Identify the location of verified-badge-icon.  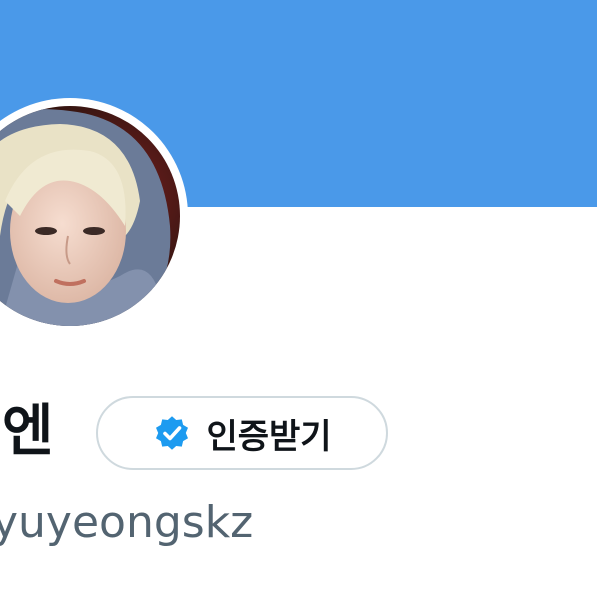
(172, 433).